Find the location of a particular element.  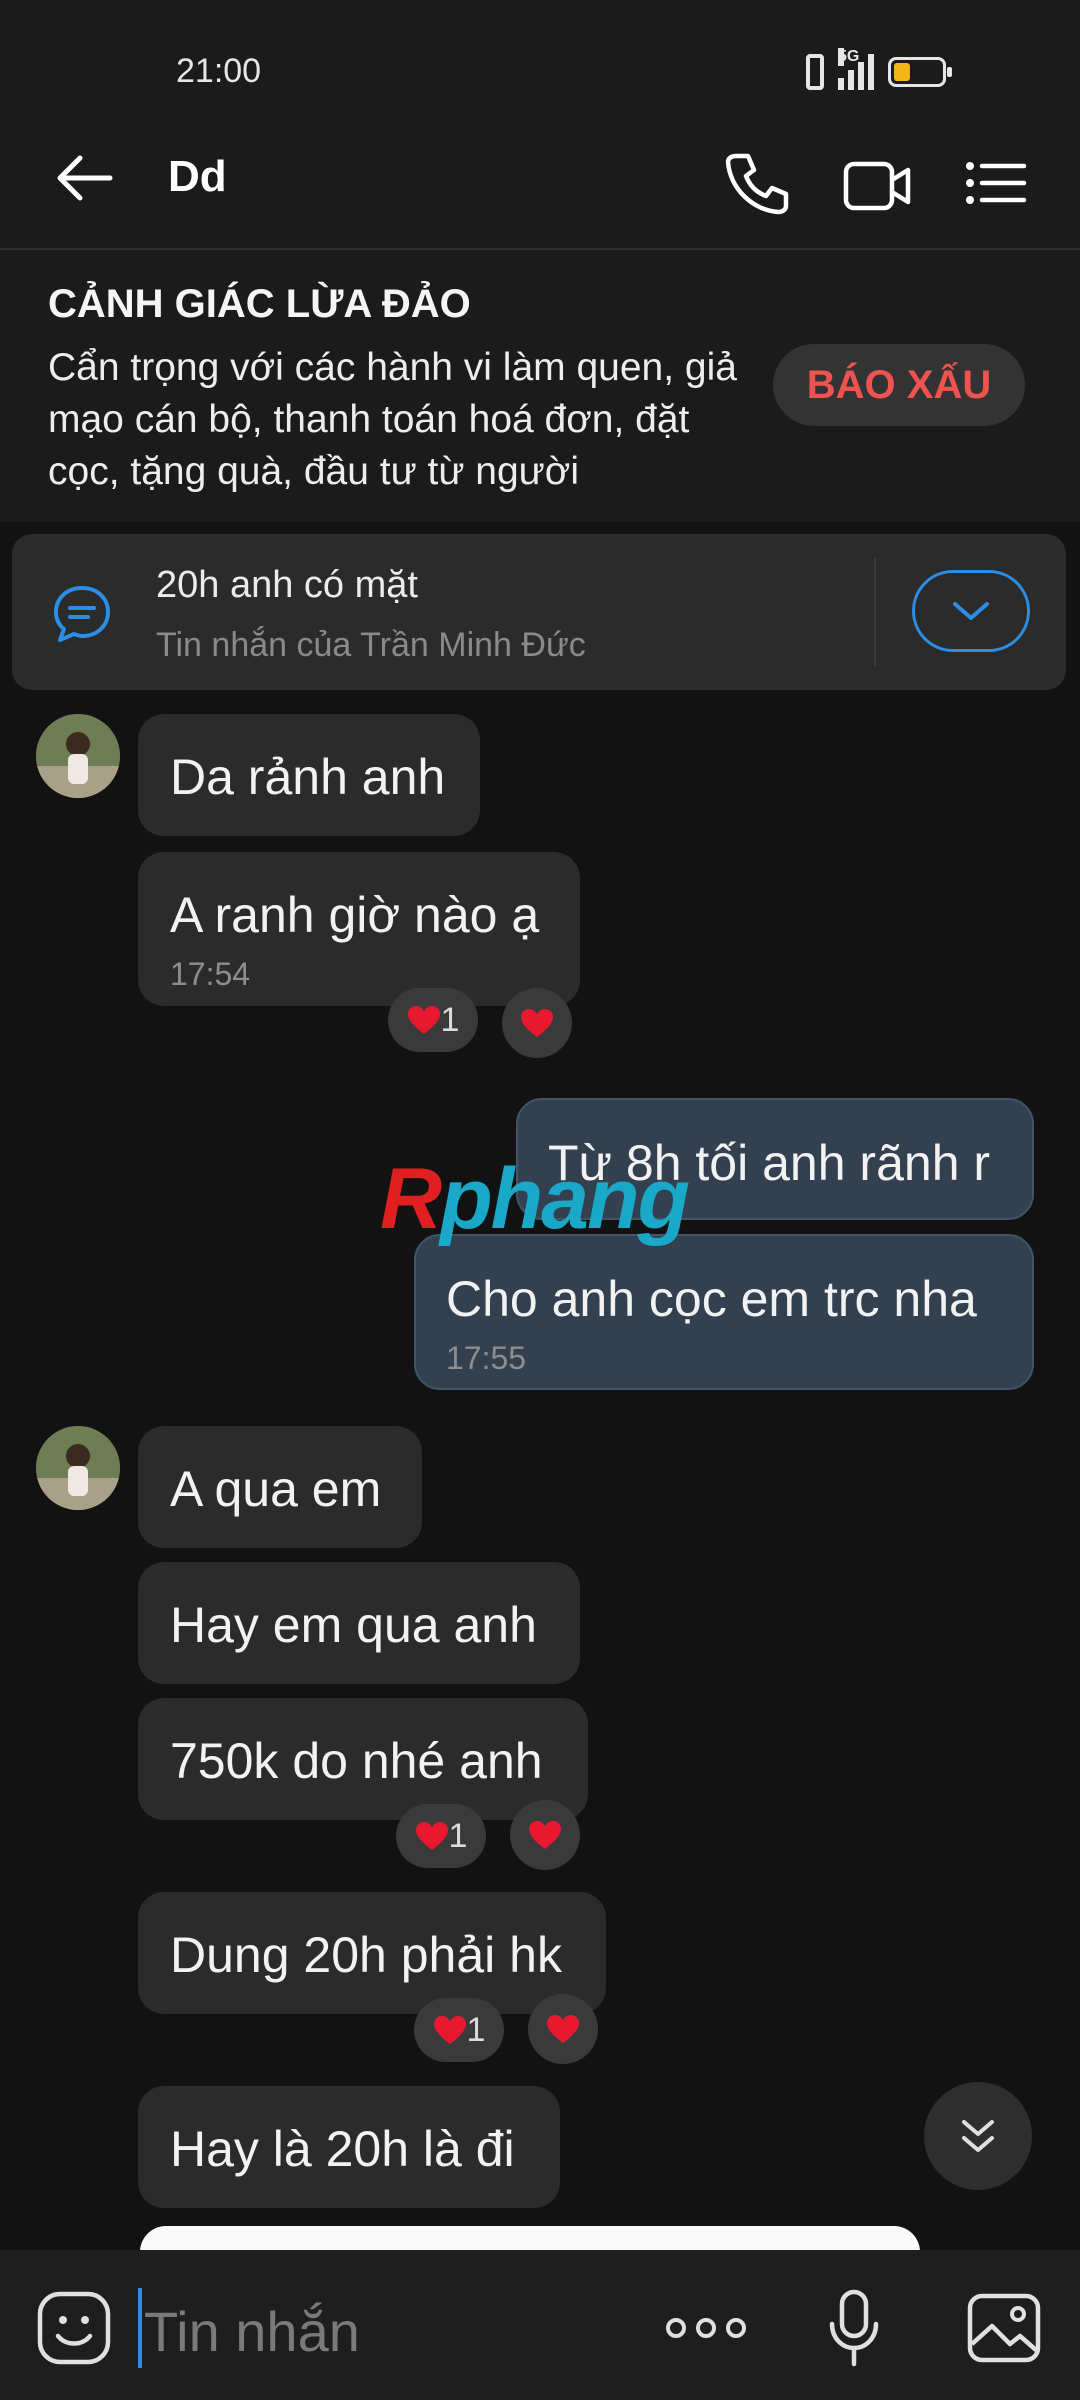

text-cursor is located at coordinates (140, 2328).